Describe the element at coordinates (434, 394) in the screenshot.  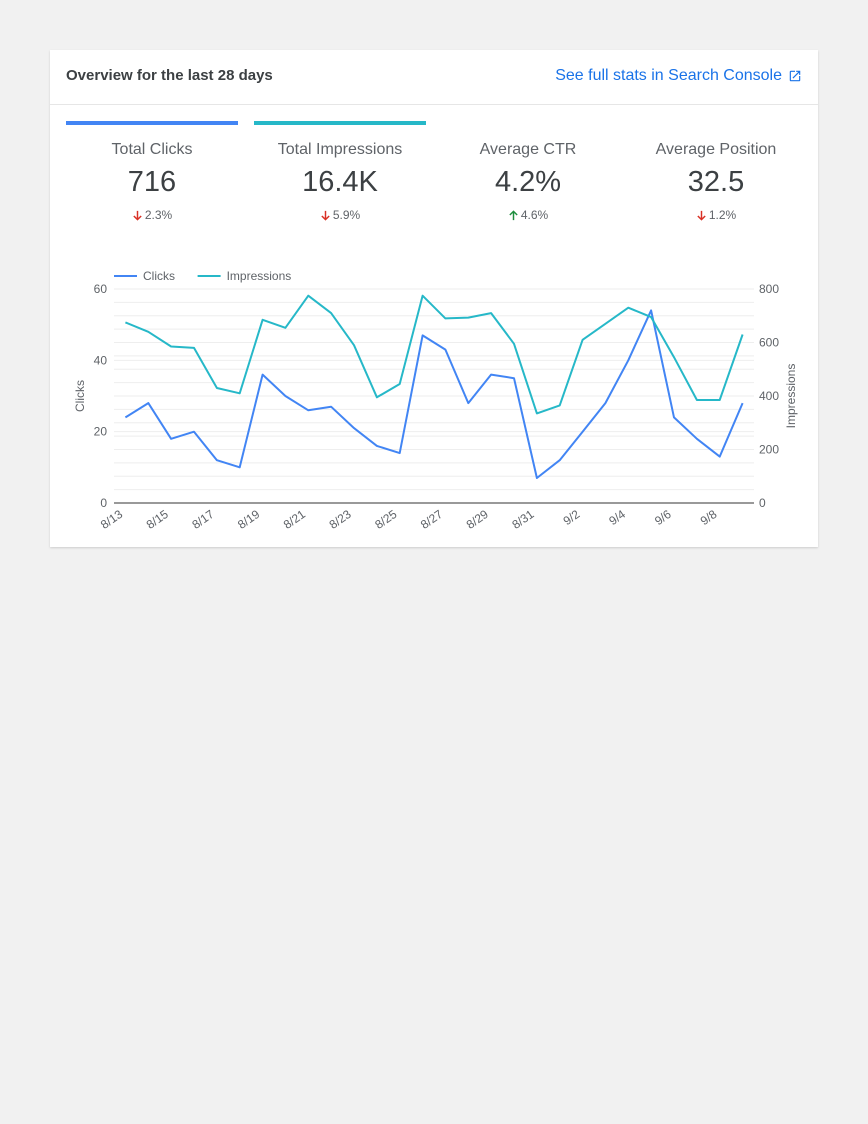
I see `series-line-clicks` at that location.